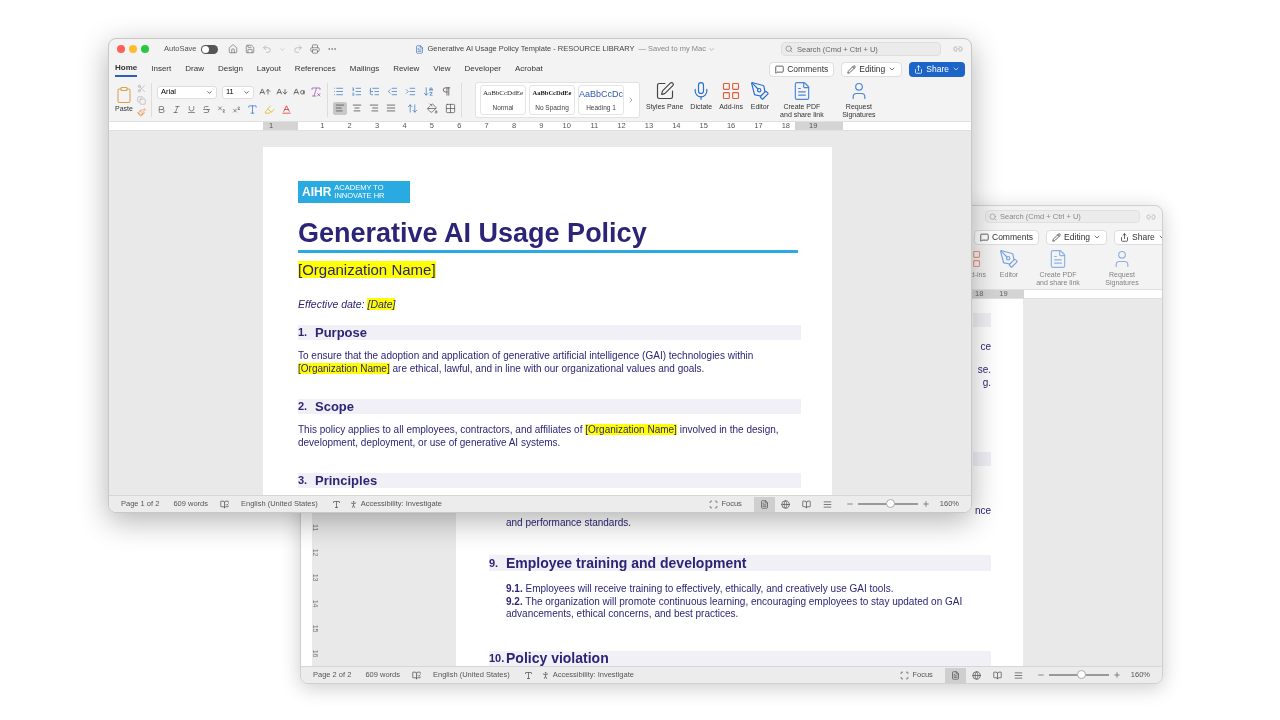  I want to click on minimize-button, so click(133, 49).